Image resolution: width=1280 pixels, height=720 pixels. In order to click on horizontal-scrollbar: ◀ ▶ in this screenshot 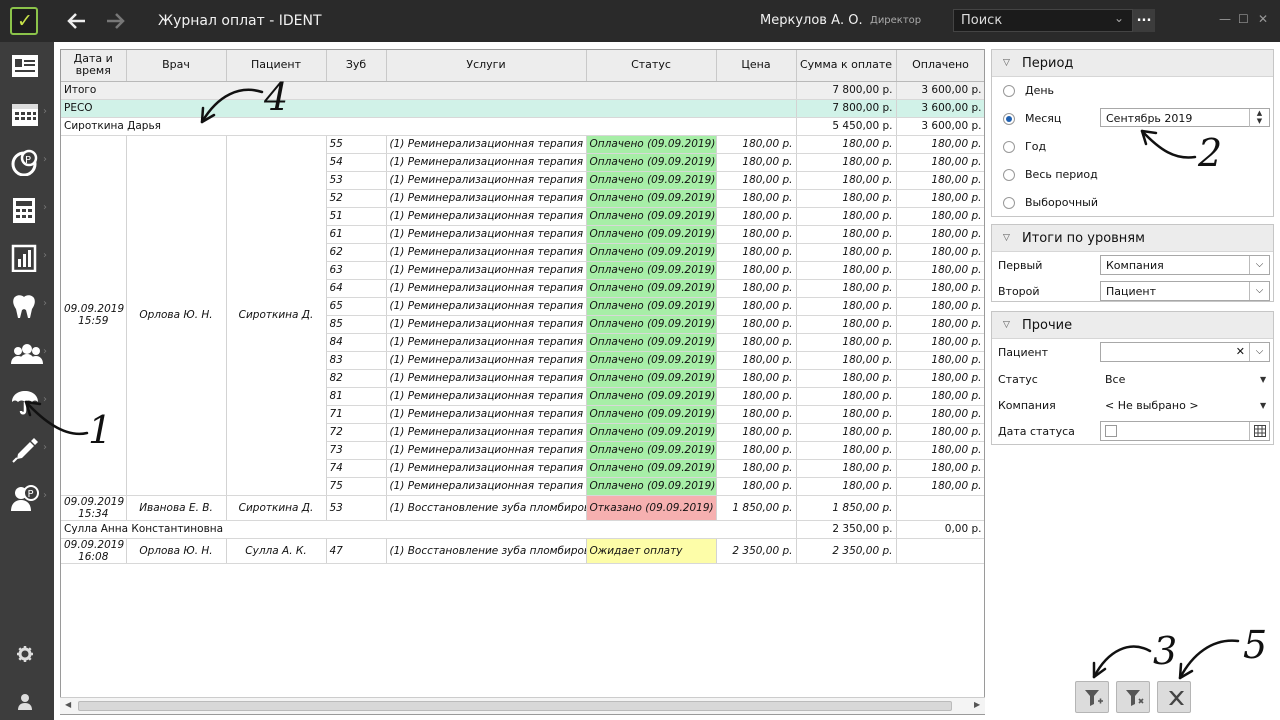, I will do `click(522, 705)`.